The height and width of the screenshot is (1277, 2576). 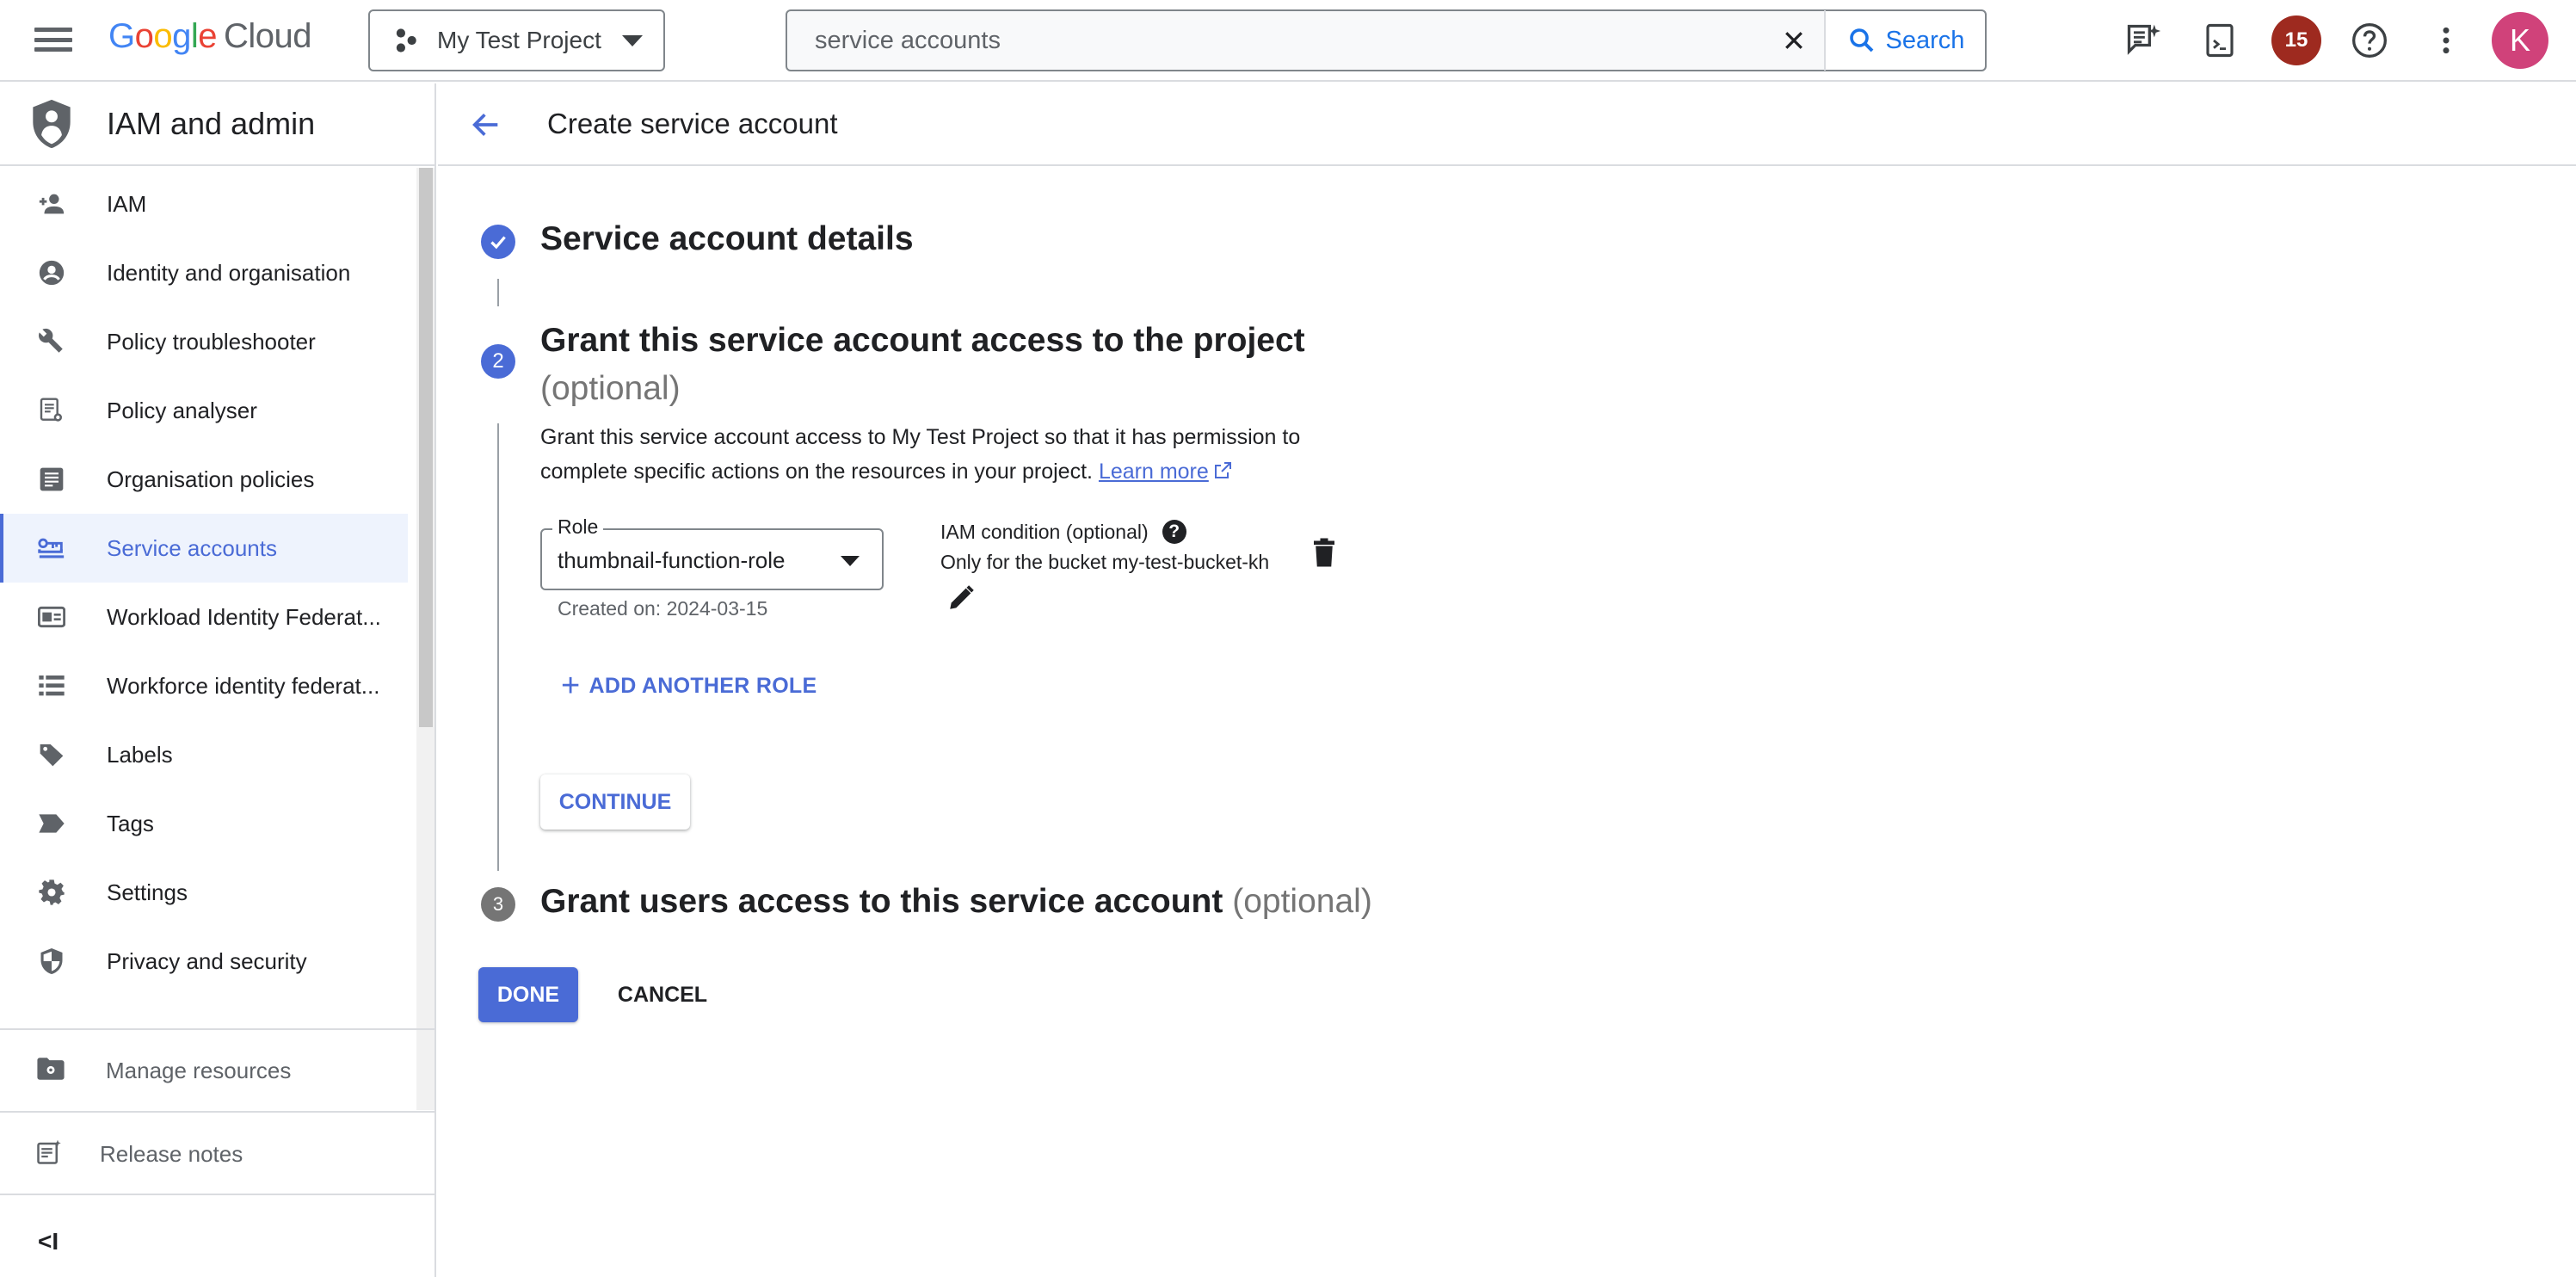 I want to click on account-circle-icon, so click(x=52, y=272).